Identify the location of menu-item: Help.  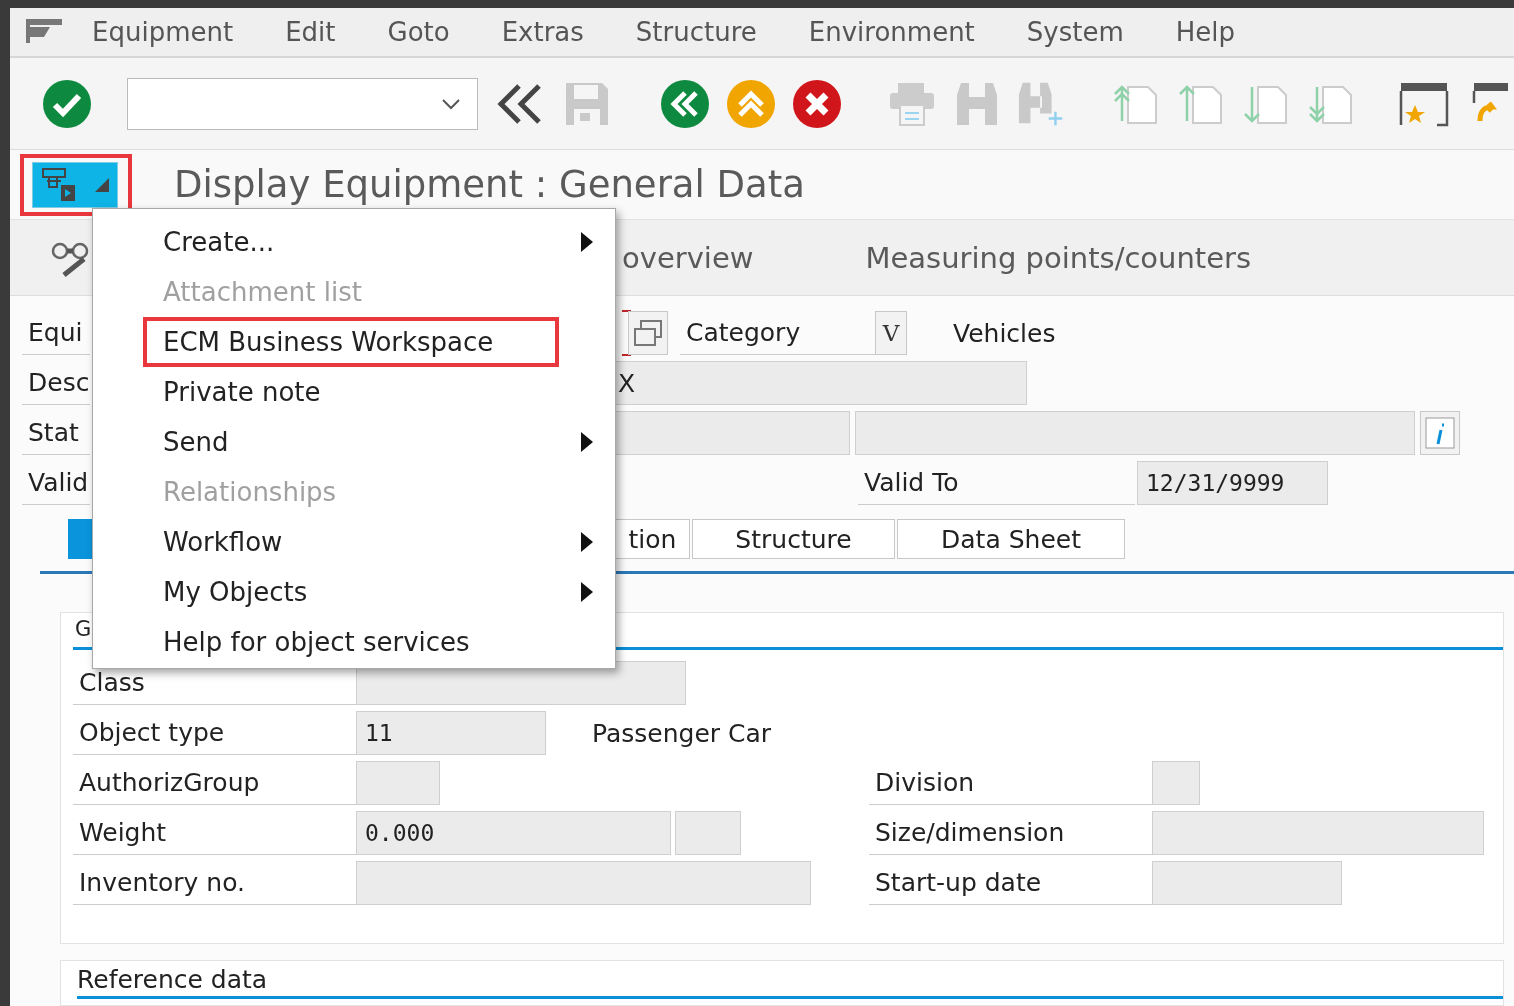
(1205, 32).